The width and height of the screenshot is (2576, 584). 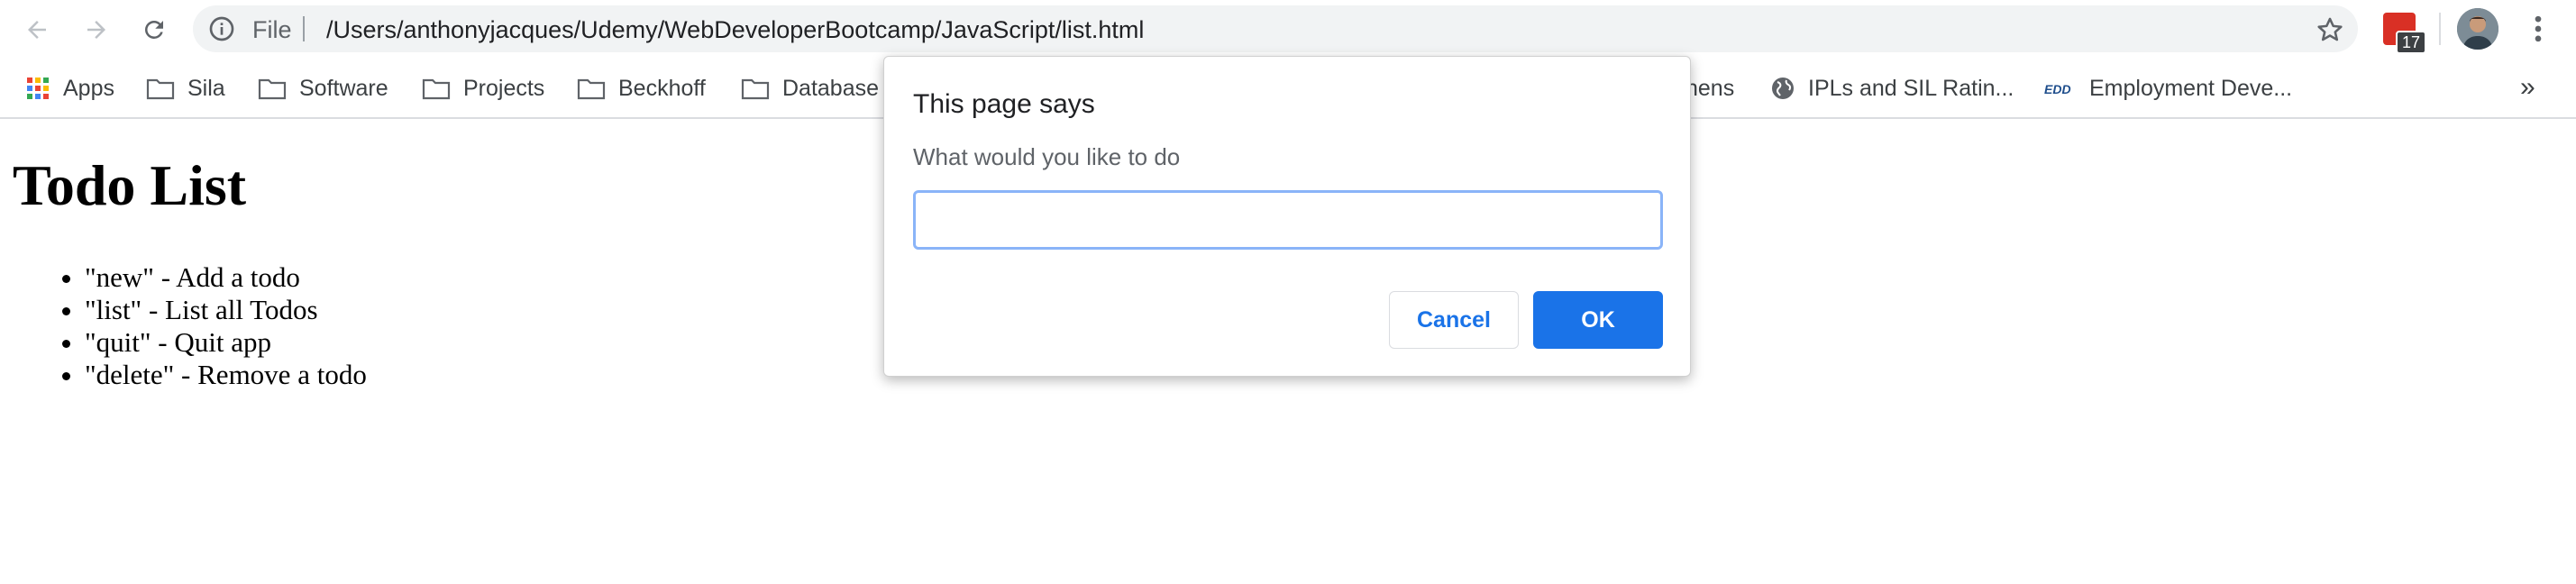 I want to click on back-button, so click(x=37, y=30).